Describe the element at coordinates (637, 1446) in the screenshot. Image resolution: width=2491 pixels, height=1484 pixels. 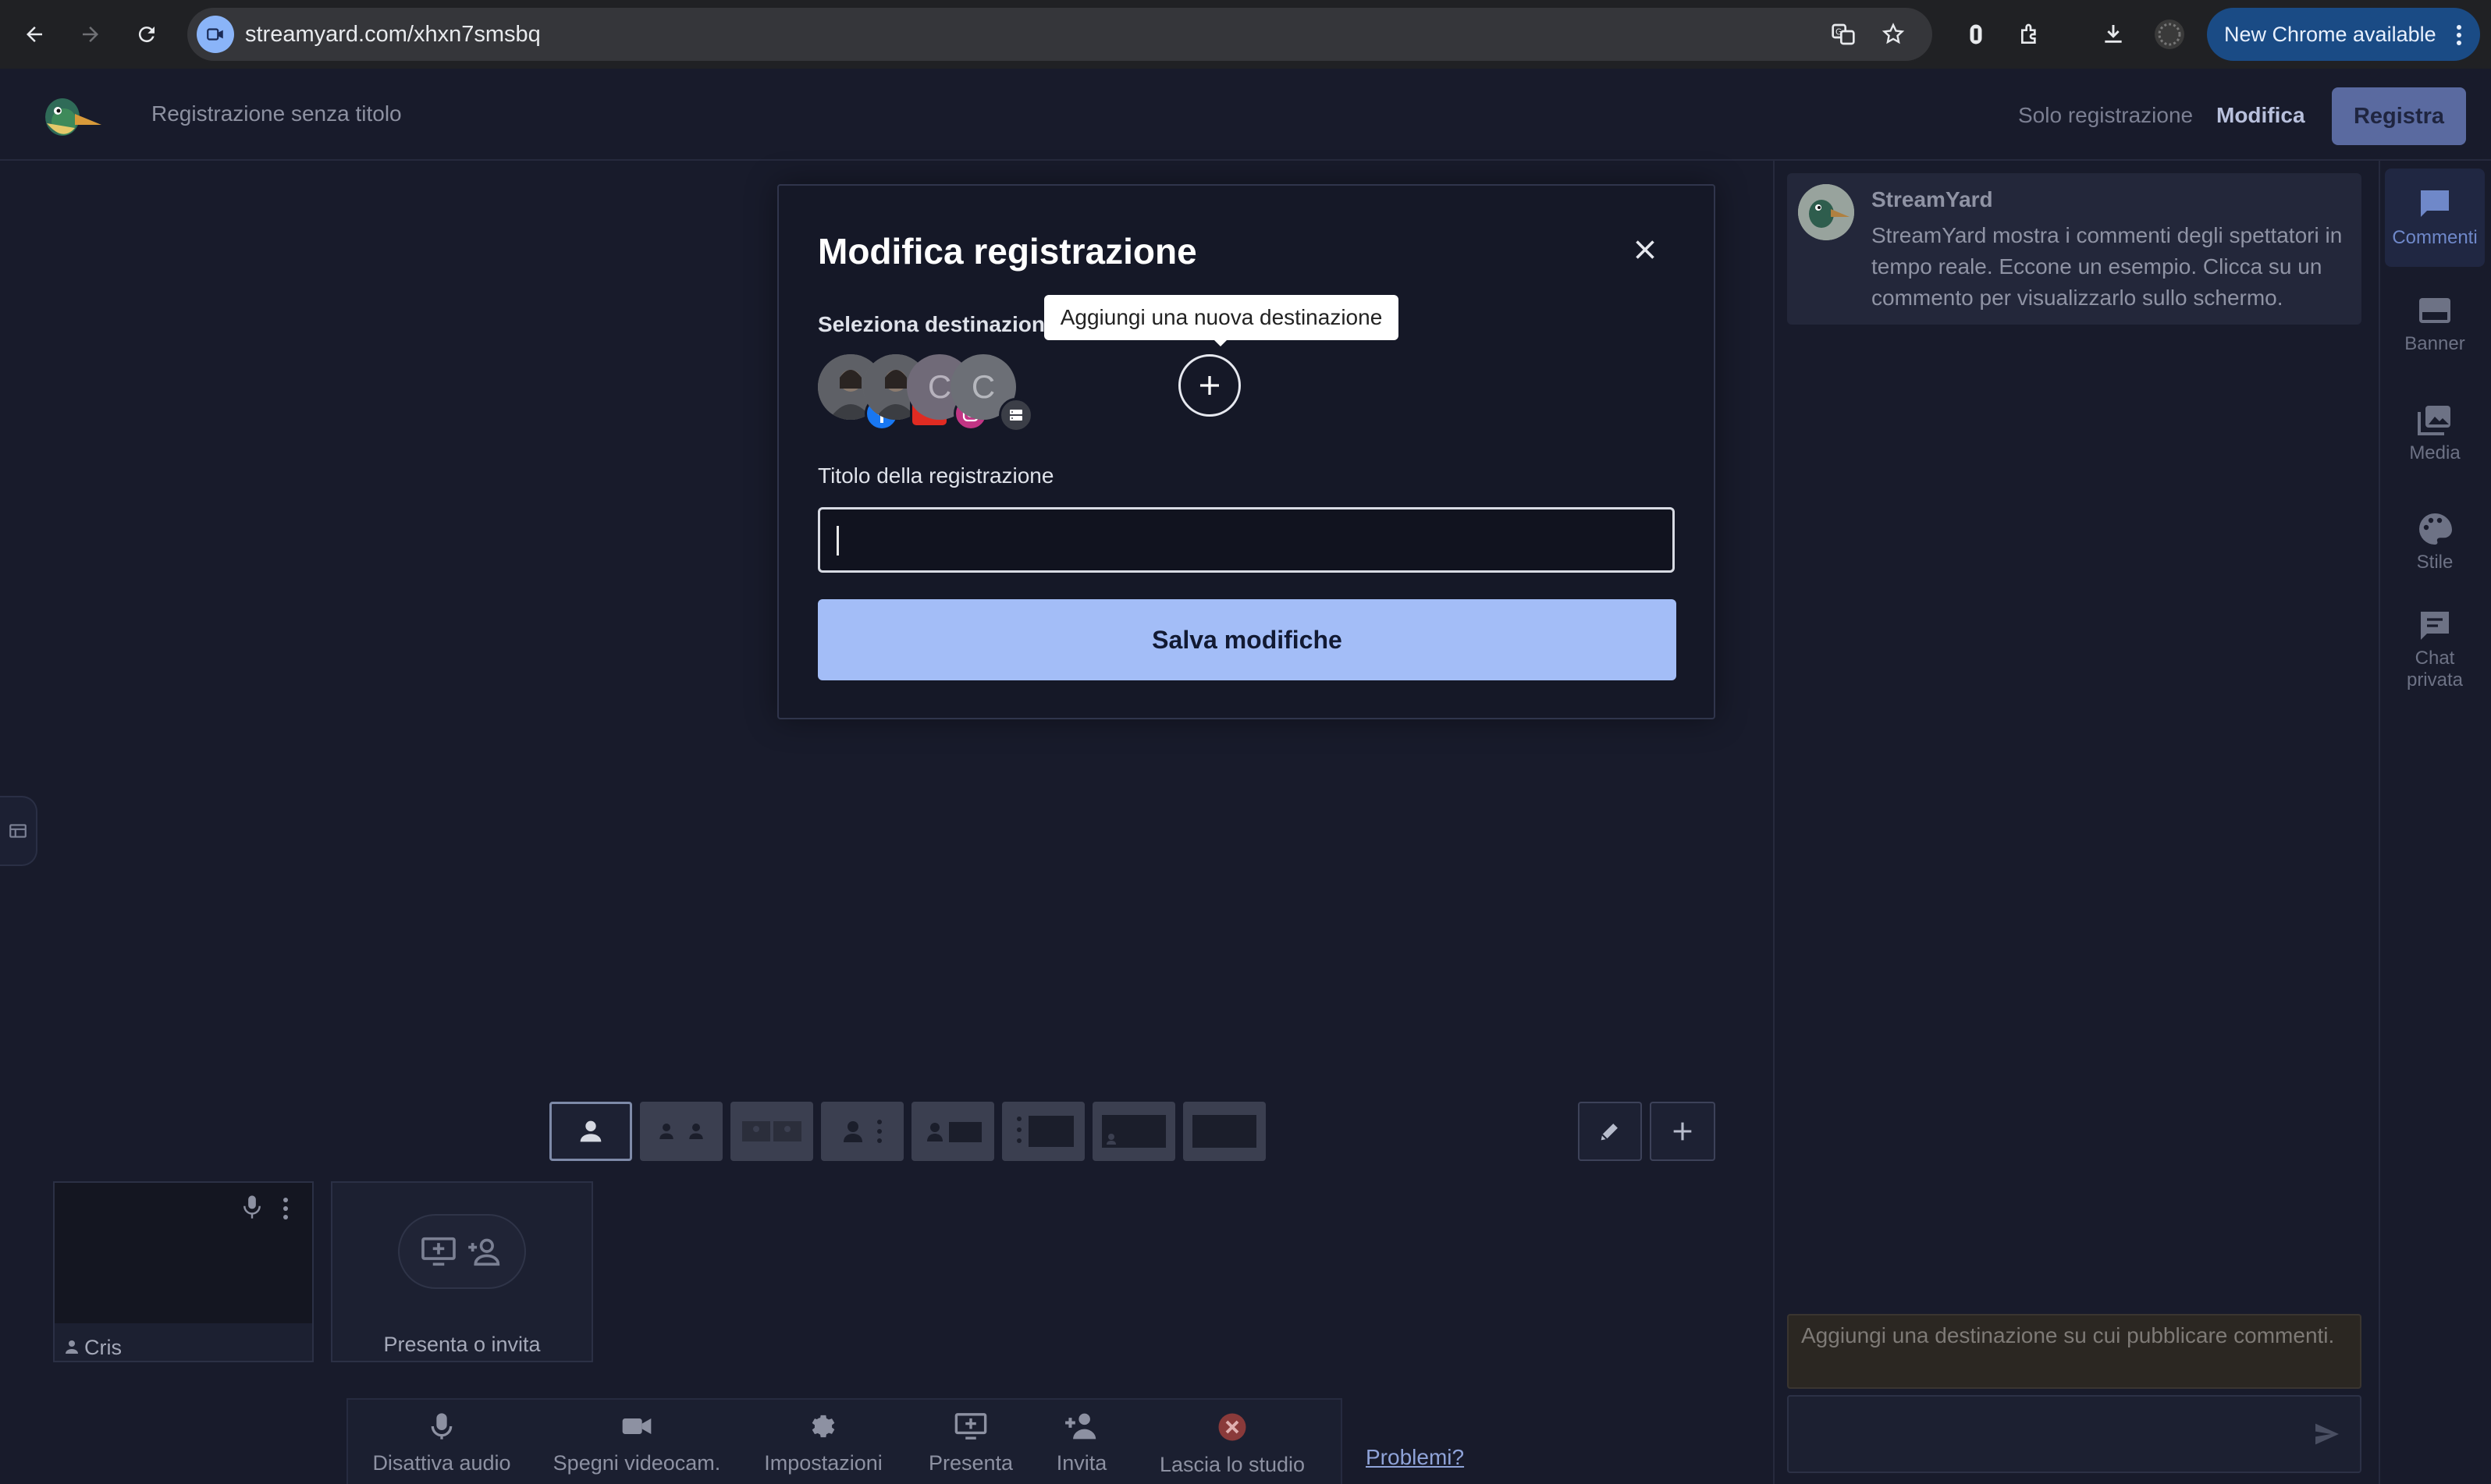
I see `camera-button: Spegni videocam.` at that location.